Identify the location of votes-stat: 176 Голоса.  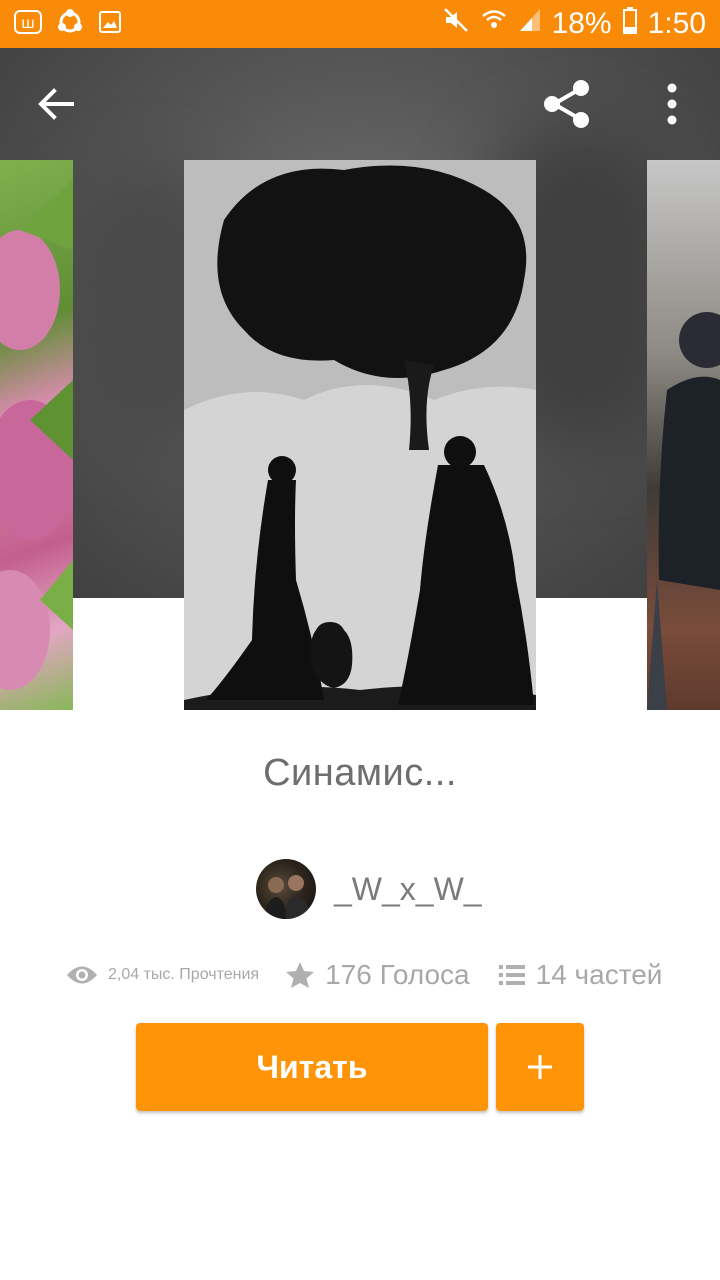
(377, 975).